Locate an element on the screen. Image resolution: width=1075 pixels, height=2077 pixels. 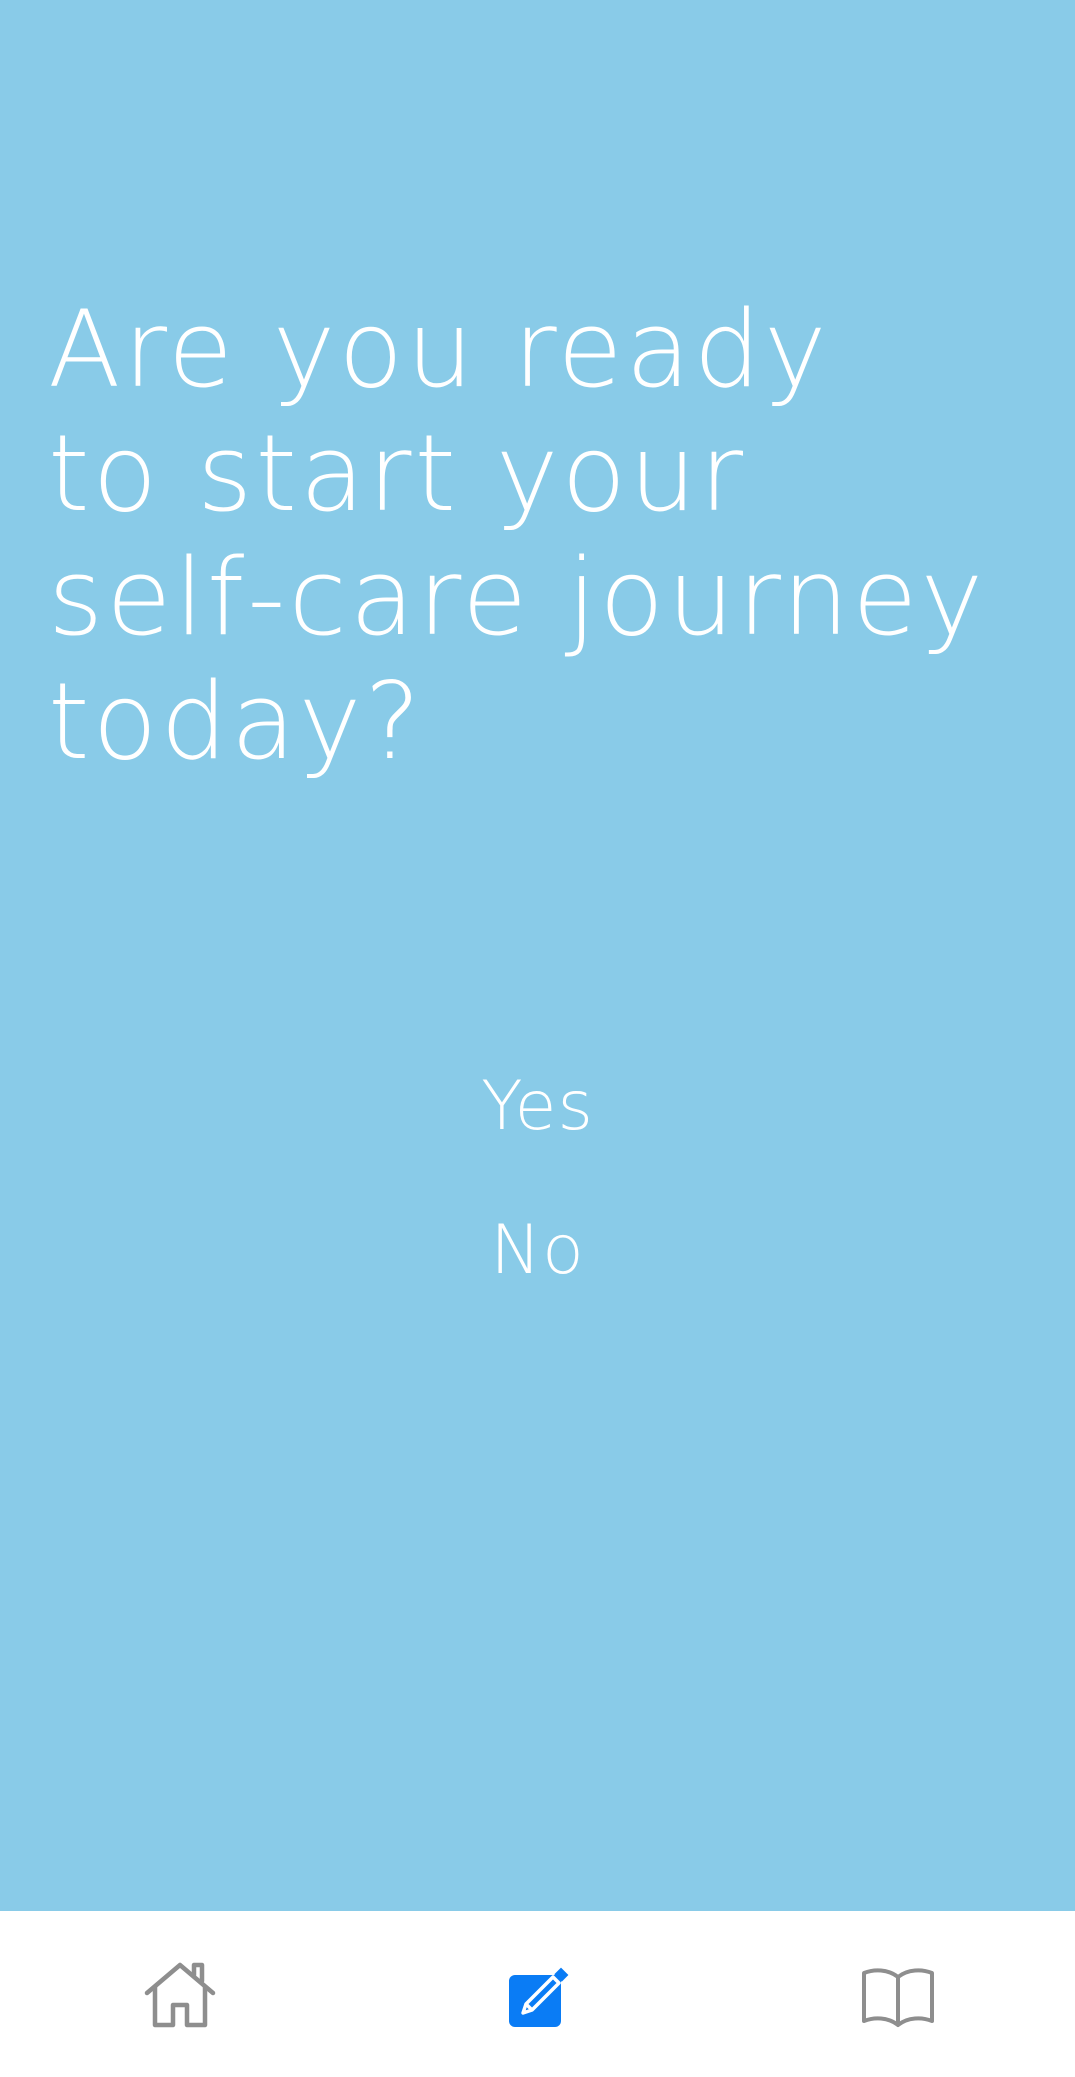
bottom-tab-bar is located at coordinates (537, 1994).